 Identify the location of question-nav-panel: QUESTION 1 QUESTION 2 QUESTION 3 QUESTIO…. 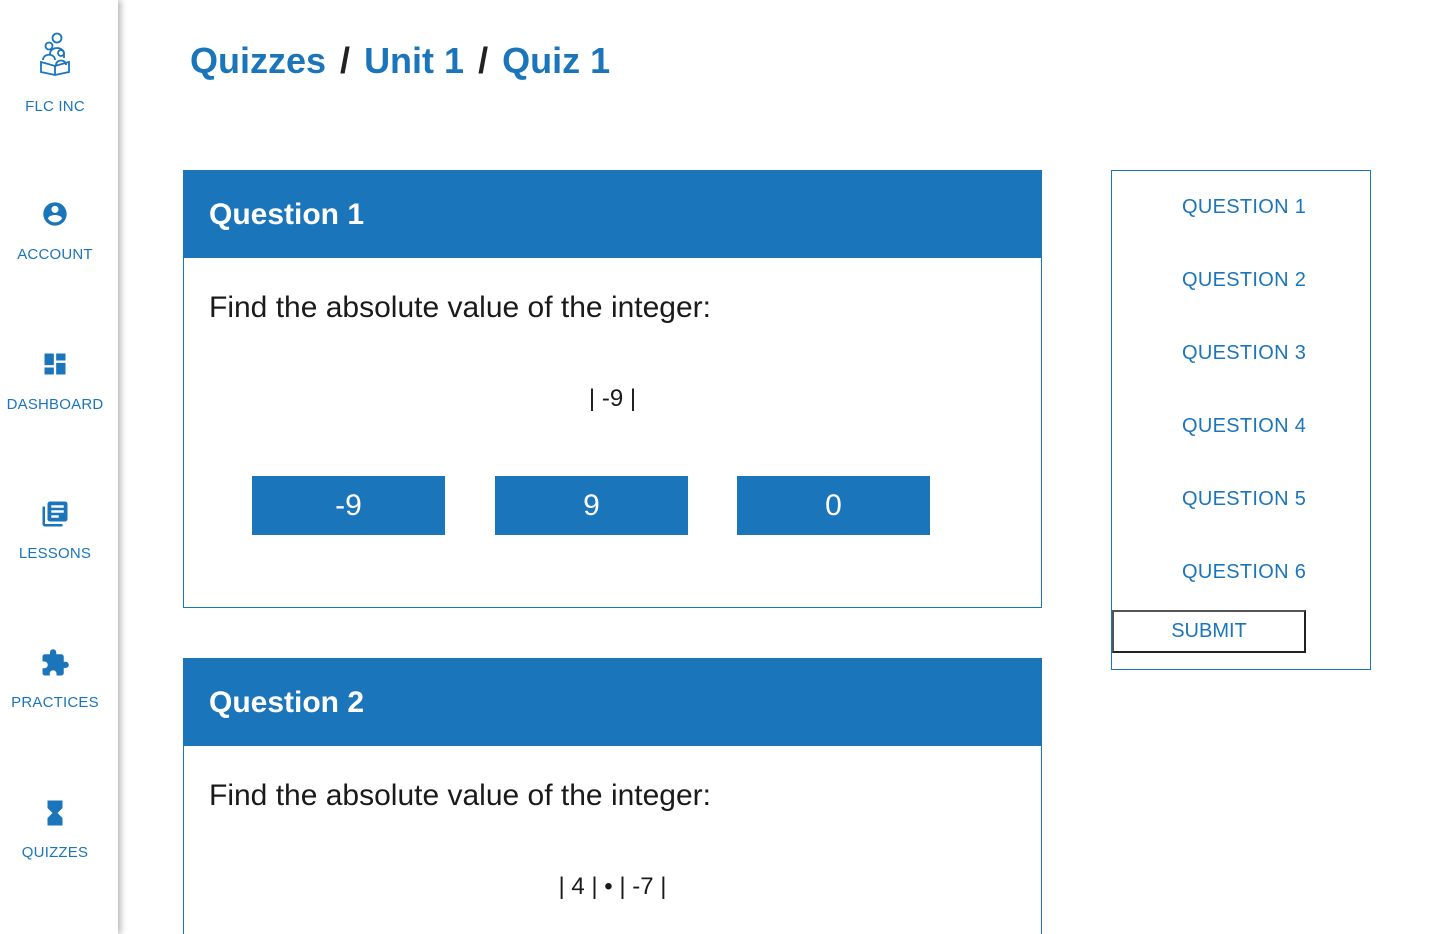
(1241, 420).